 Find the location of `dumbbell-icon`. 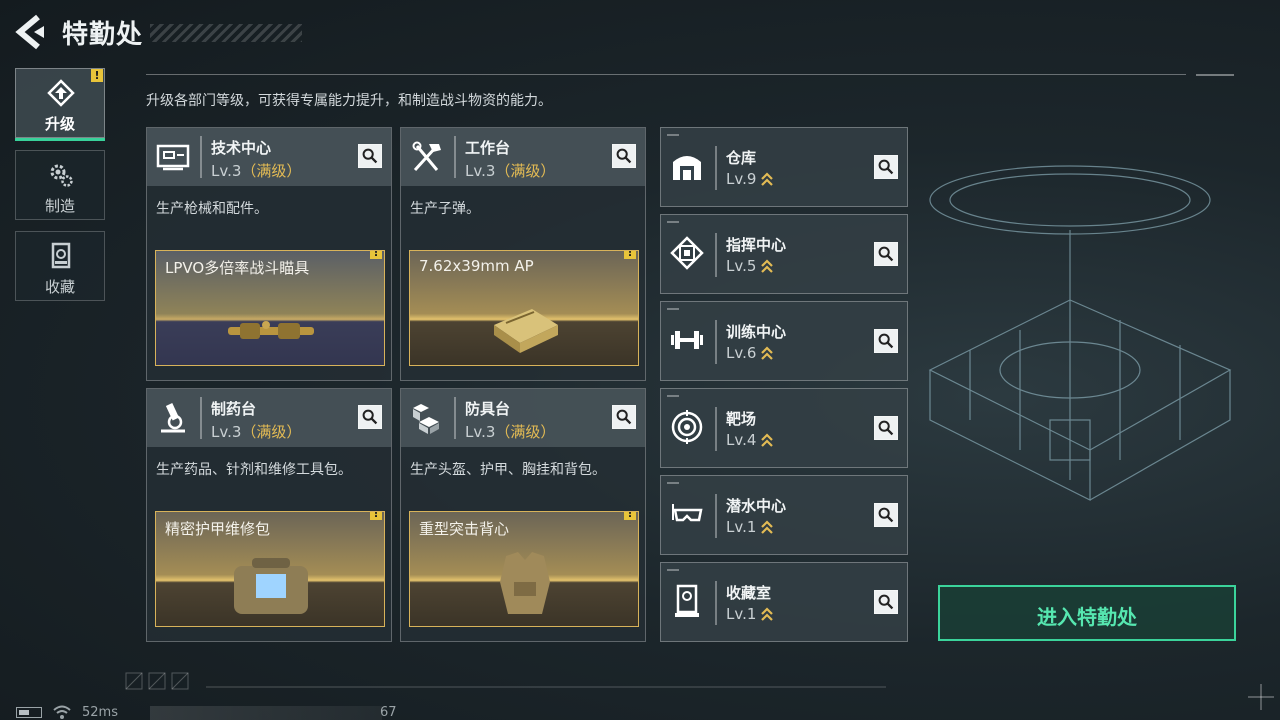

dumbbell-icon is located at coordinates (687, 340).